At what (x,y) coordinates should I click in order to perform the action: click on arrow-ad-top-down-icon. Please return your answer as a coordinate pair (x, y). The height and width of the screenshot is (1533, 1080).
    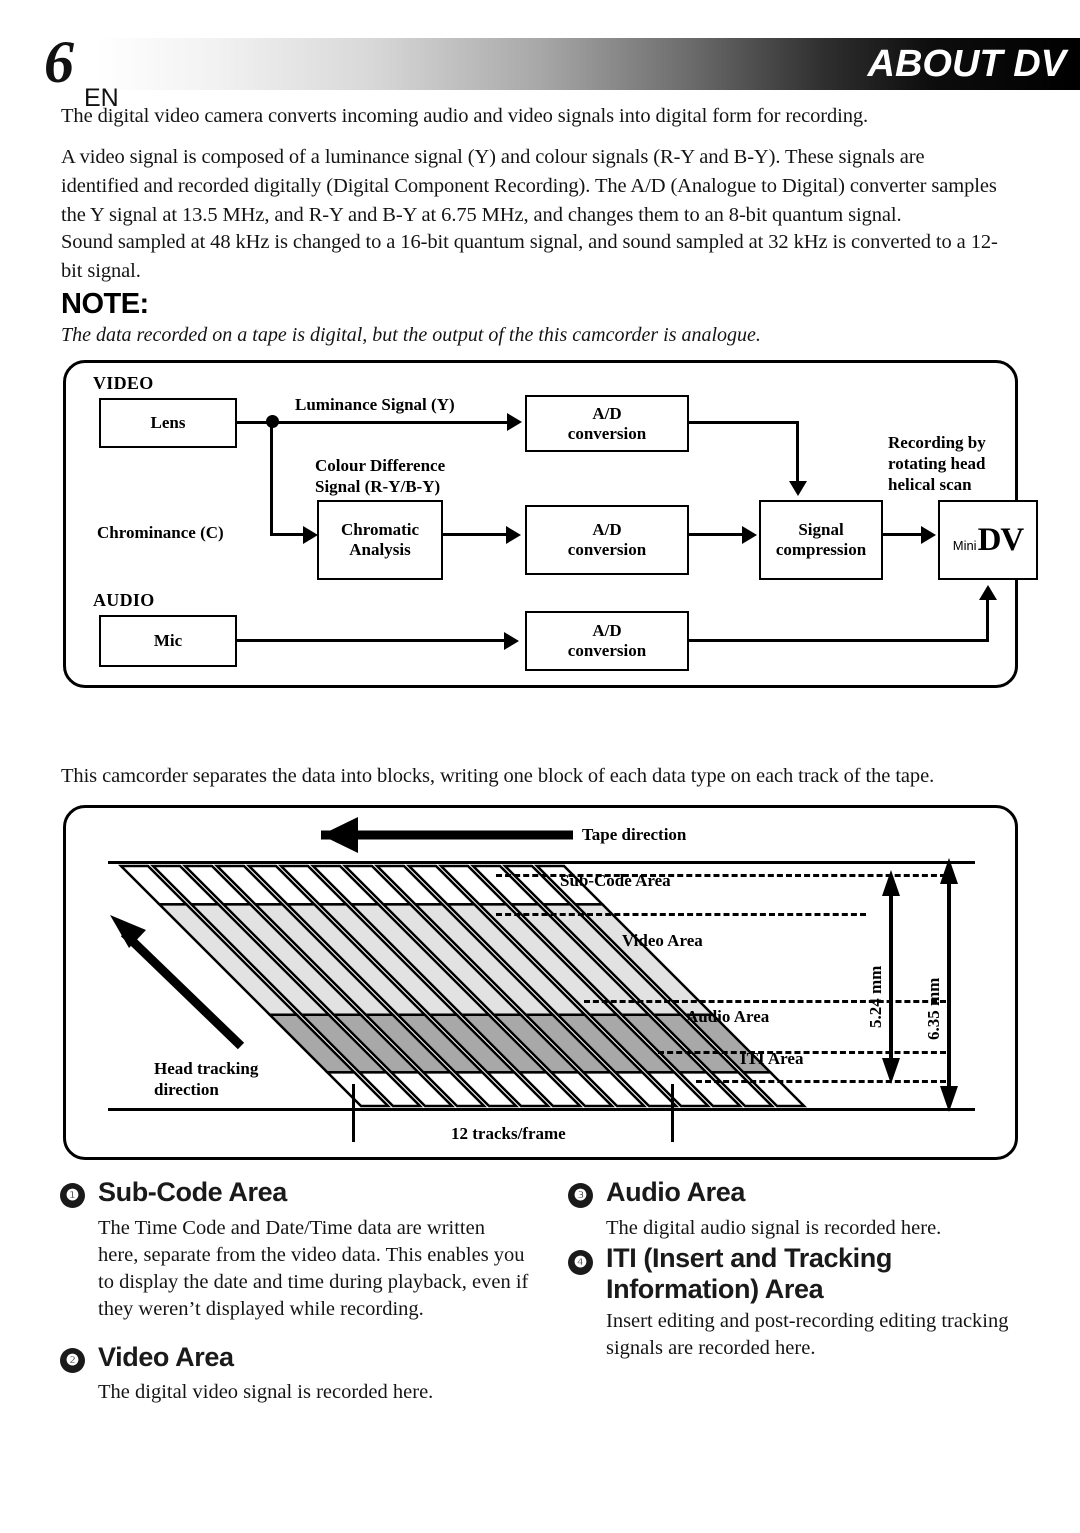
    Looking at the image, I should click on (798, 488).